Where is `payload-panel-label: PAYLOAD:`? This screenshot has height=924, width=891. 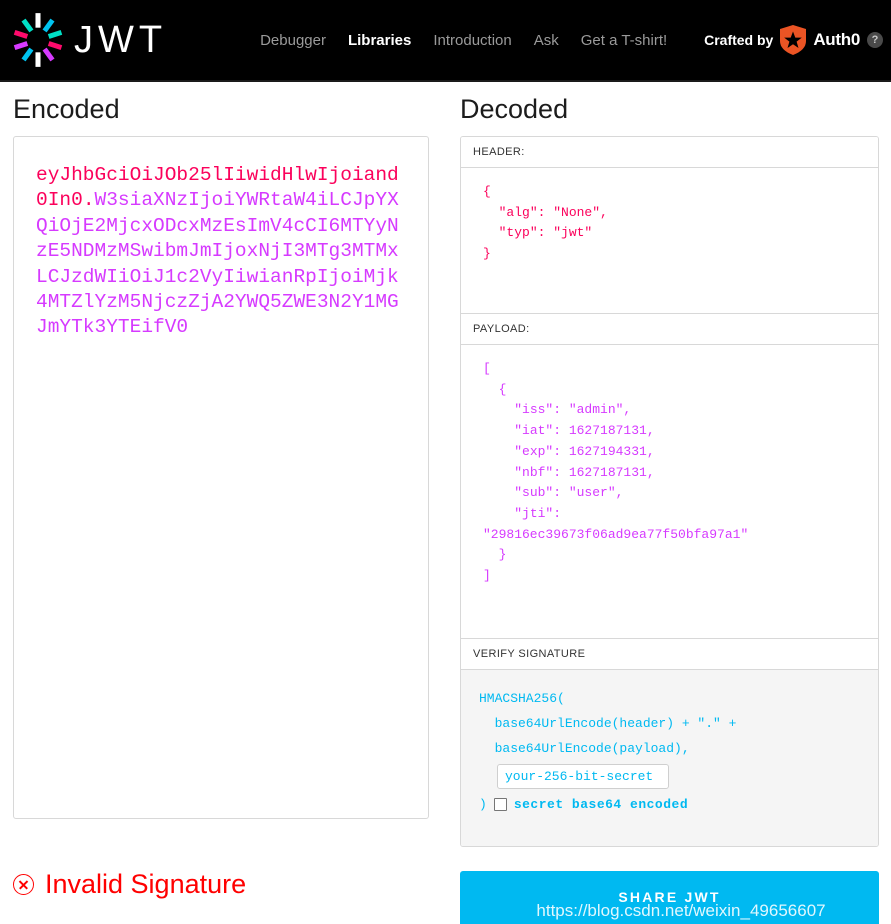 payload-panel-label: PAYLOAD: is located at coordinates (669, 329).